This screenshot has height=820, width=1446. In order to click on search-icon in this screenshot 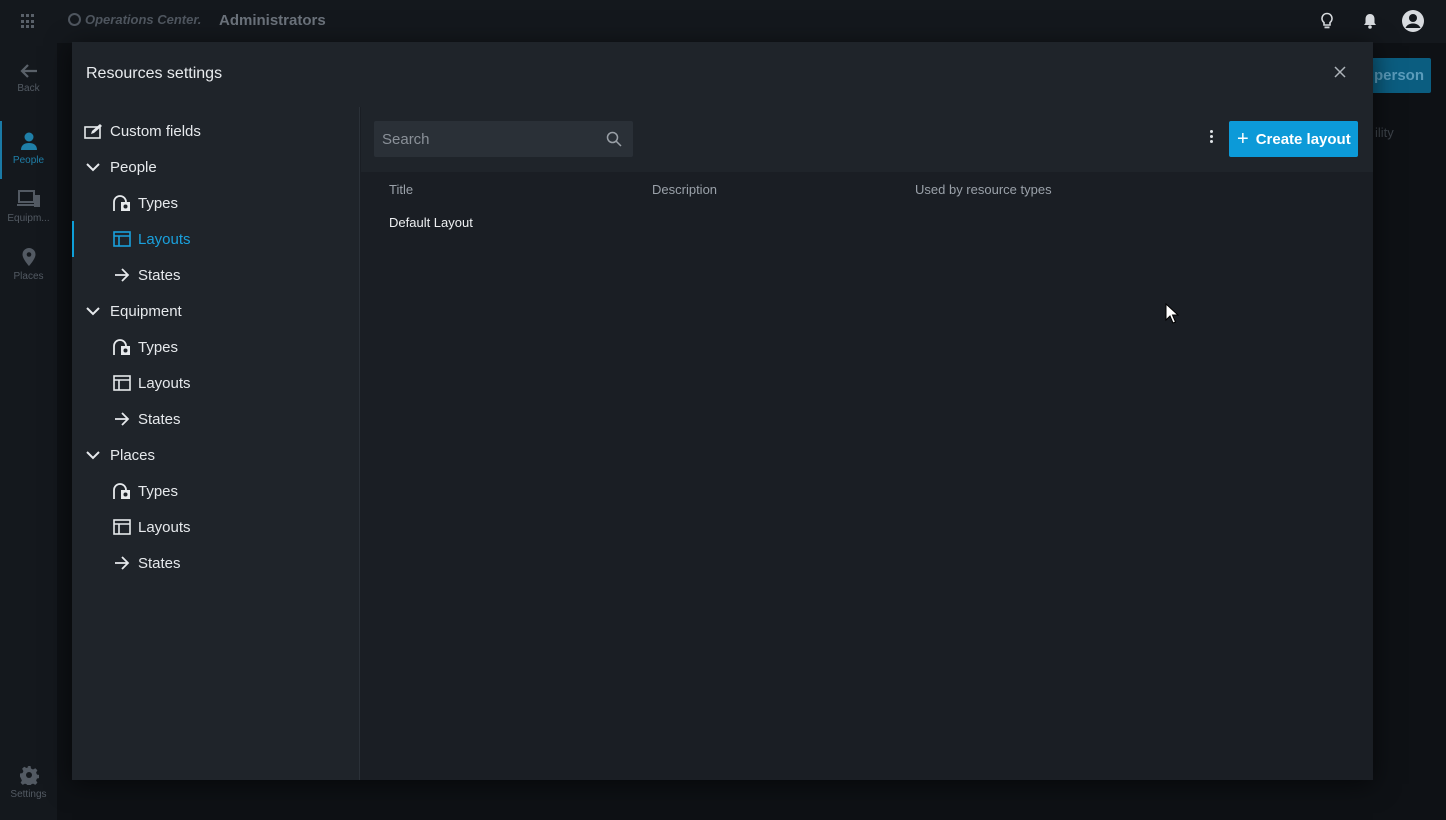, I will do `click(614, 139)`.